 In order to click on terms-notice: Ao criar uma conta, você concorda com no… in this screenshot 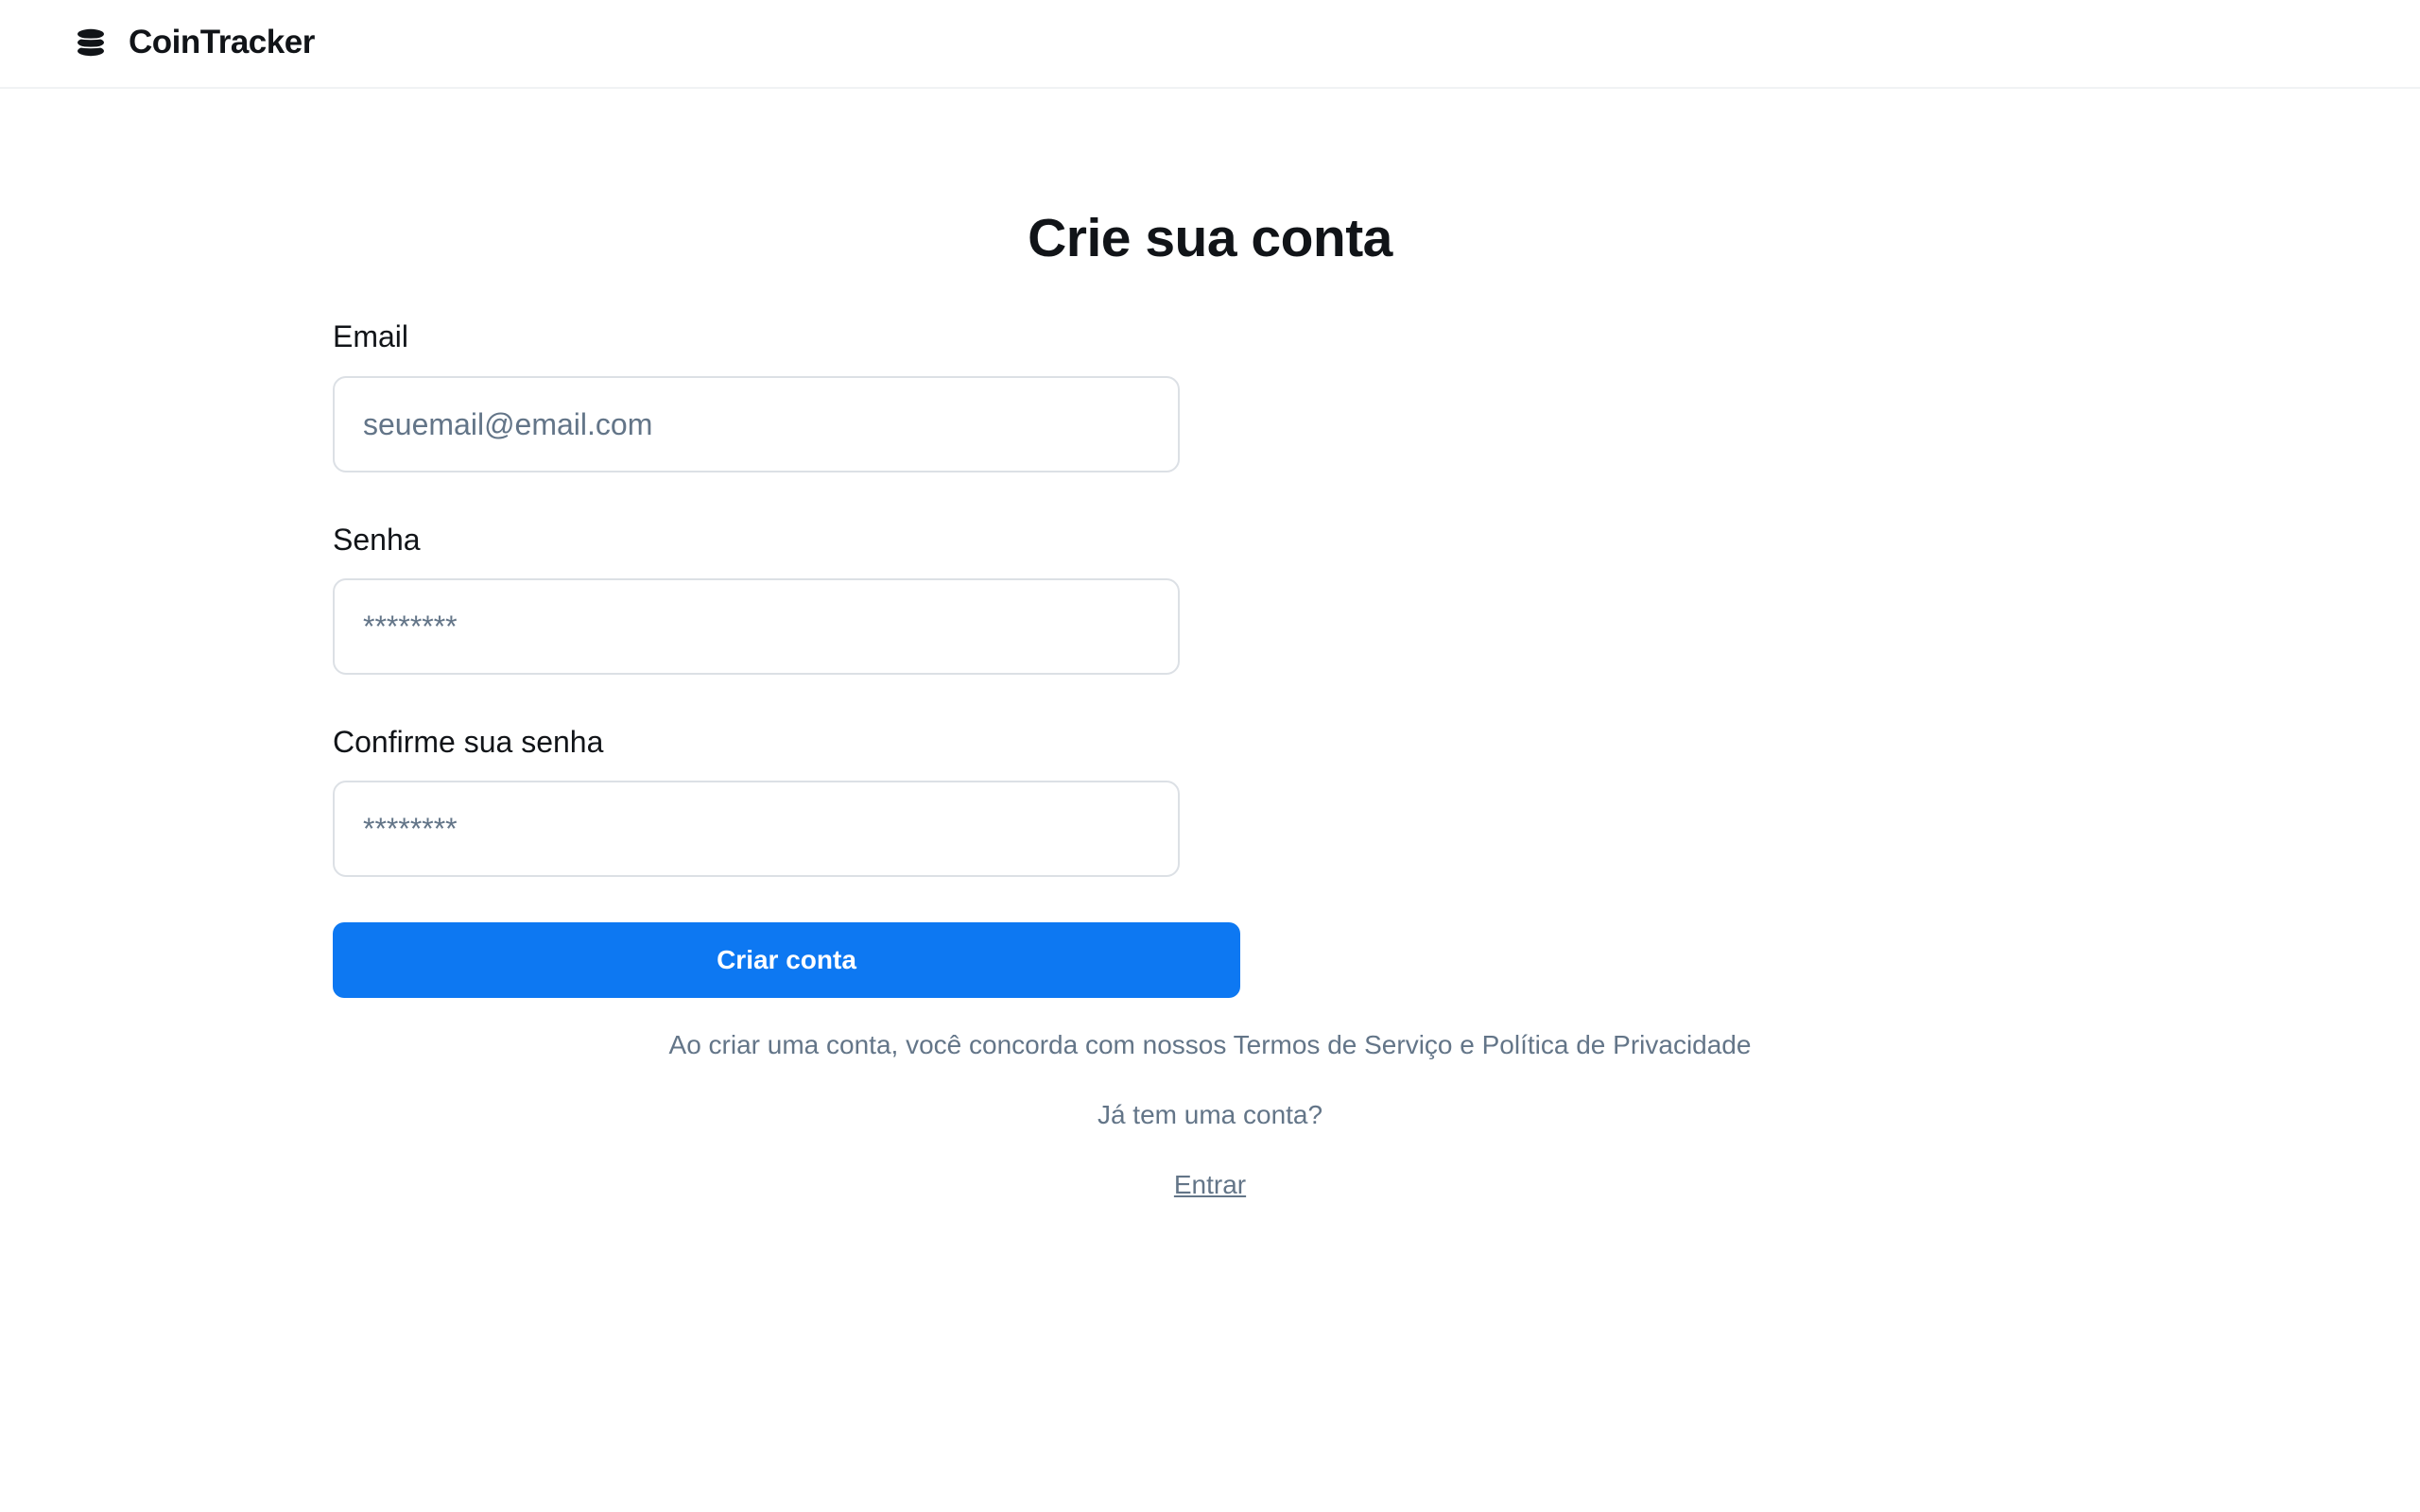, I will do `click(1210, 1044)`.